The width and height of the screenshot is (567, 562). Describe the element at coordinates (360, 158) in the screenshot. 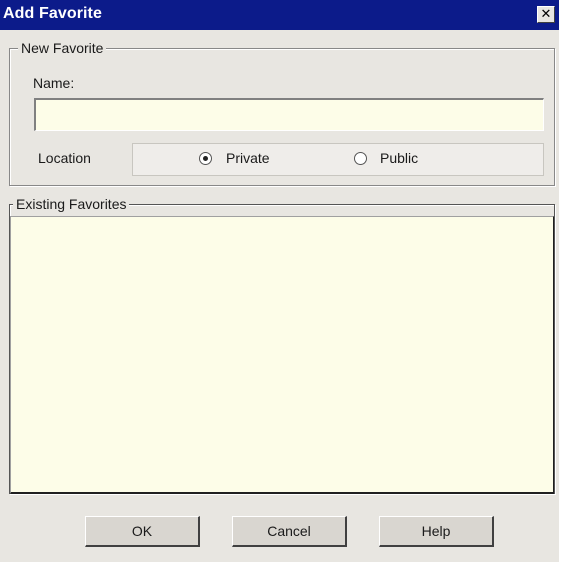

I see `radio-public` at that location.